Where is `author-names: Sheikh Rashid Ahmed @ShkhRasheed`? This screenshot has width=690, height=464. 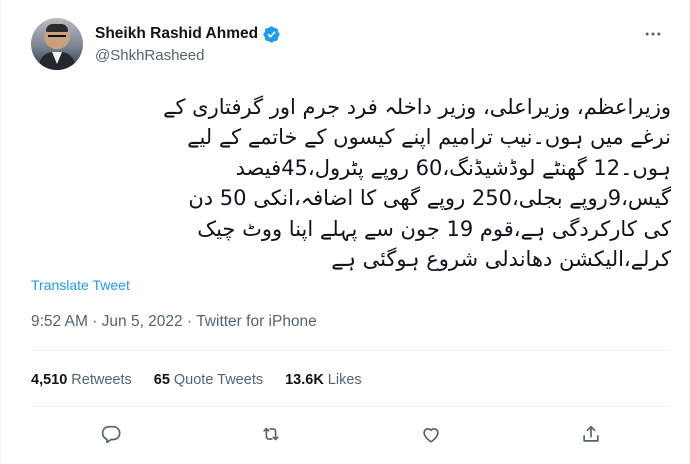
author-names: Sheikh Rashid Ahmed @ShkhRasheed is located at coordinates (188, 44).